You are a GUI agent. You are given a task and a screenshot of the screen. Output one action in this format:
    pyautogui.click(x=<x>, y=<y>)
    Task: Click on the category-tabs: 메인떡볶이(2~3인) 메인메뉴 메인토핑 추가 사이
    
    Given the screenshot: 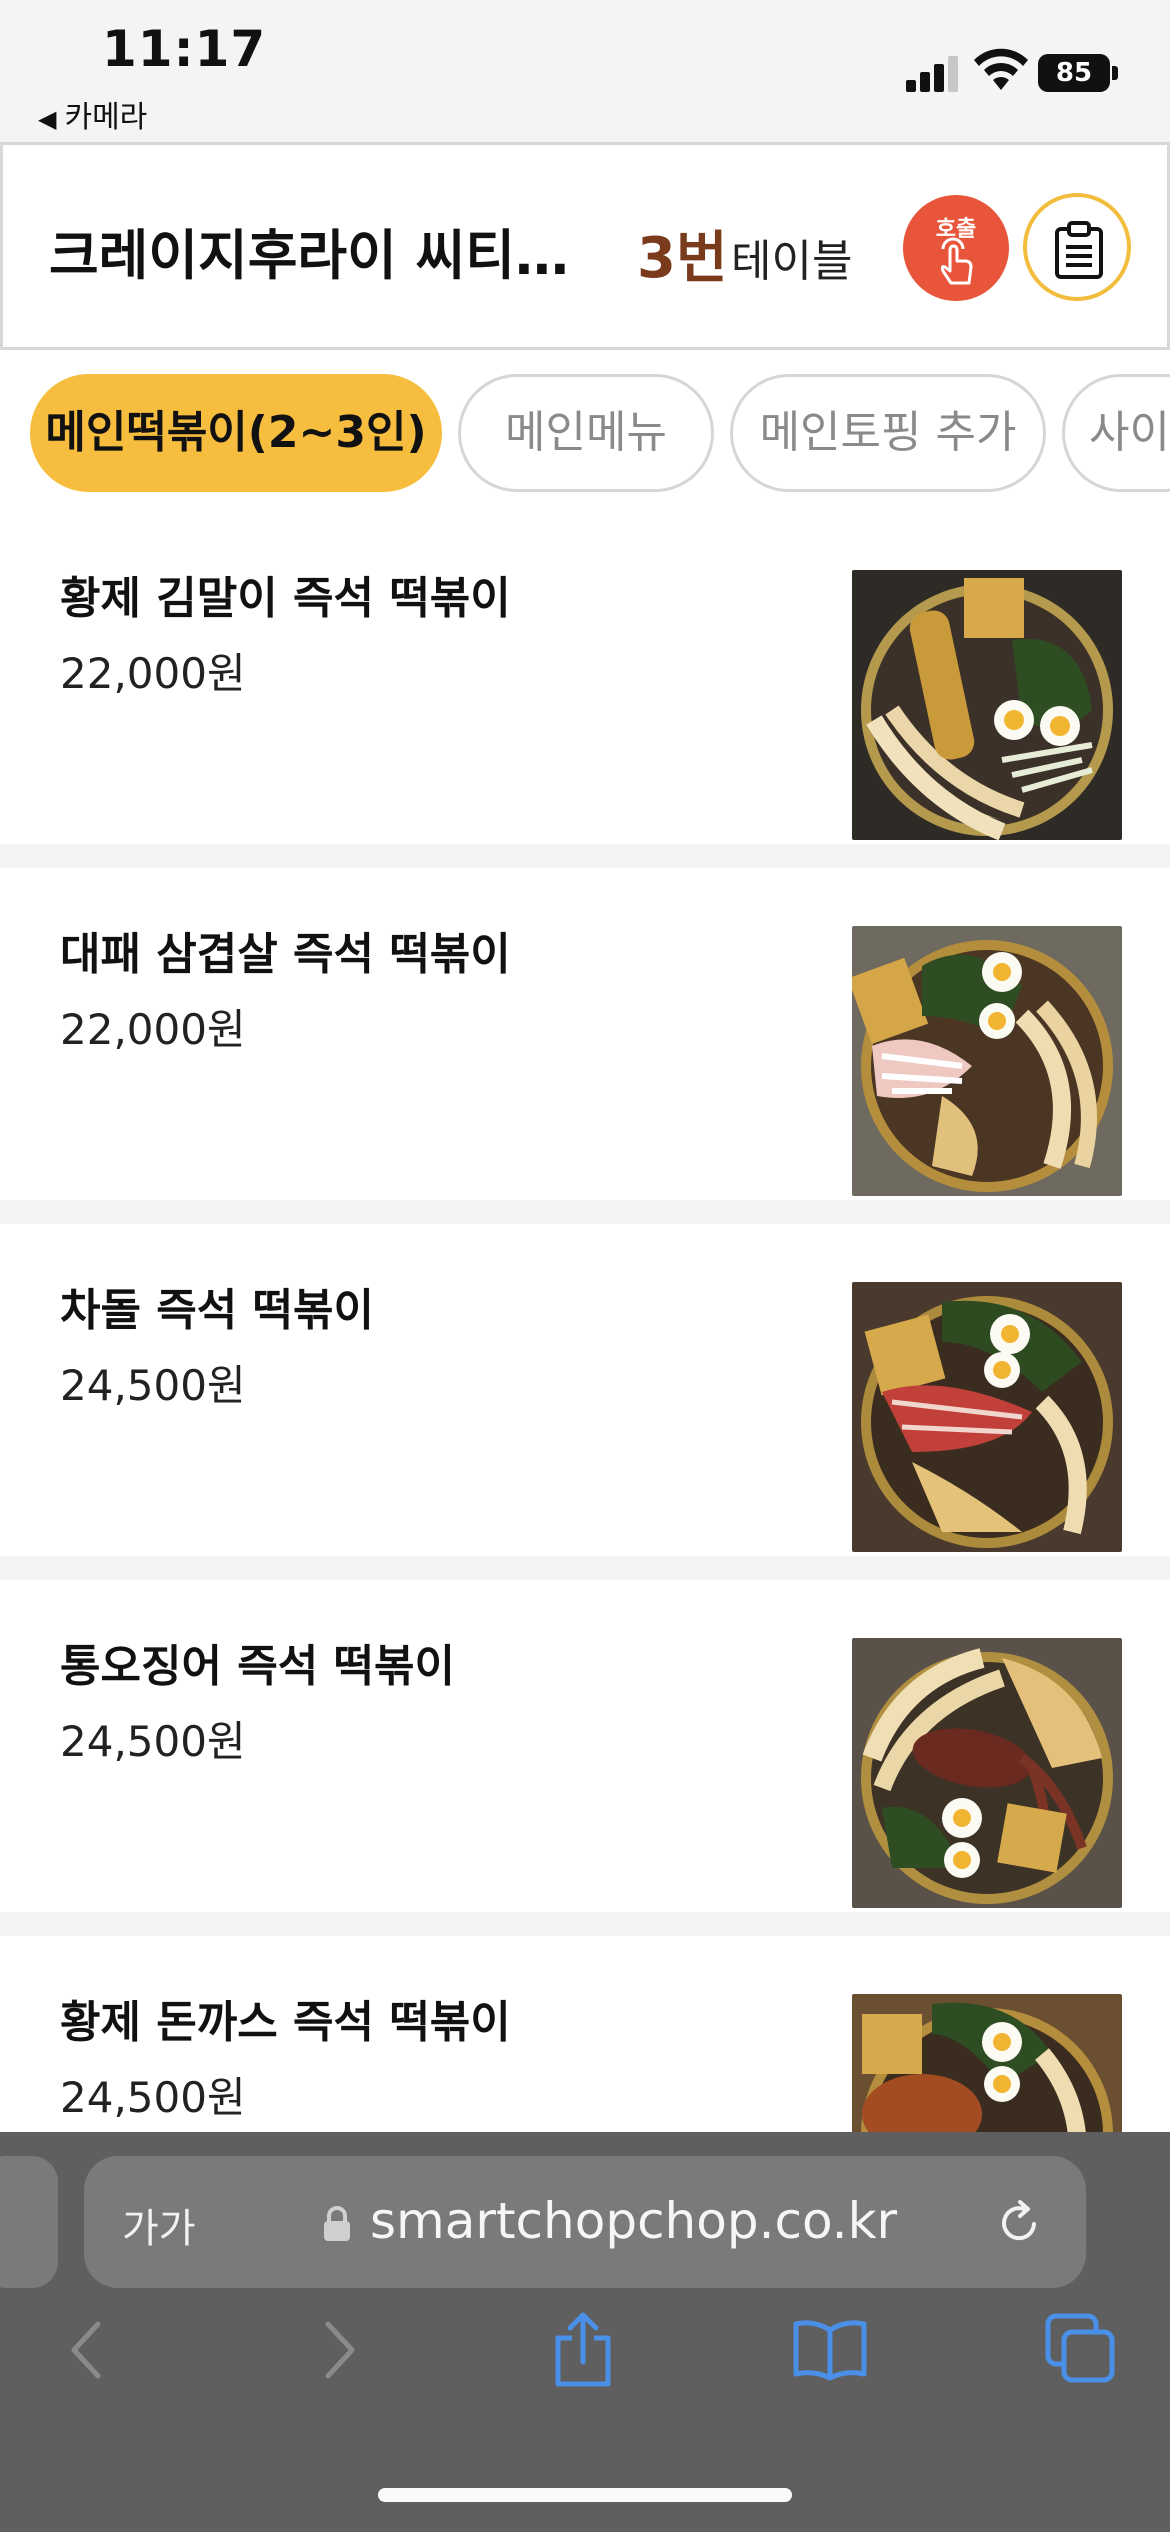 What is the action you would take?
    pyautogui.click(x=585, y=431)
    